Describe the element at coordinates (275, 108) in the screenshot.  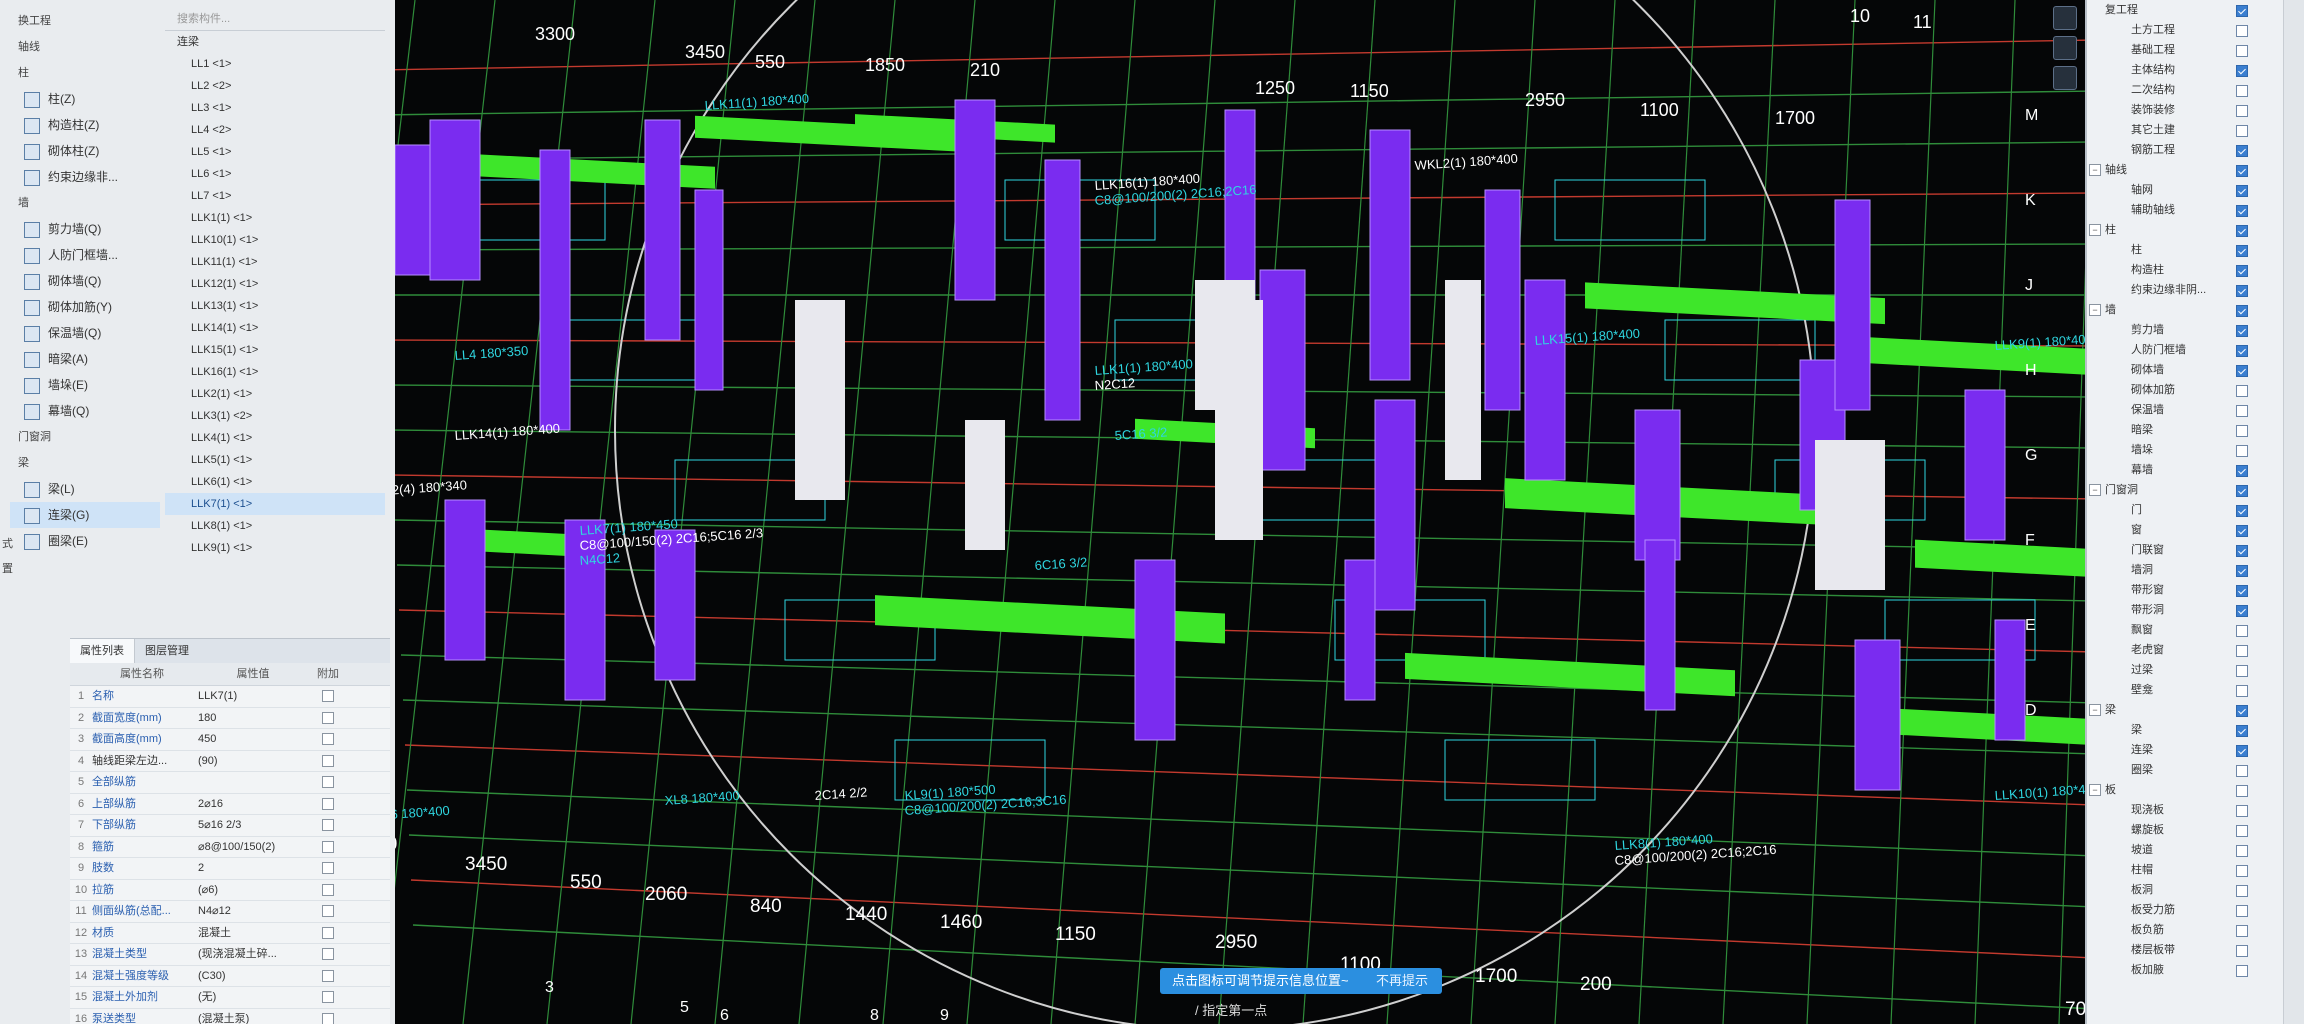
I see `component-item: LL3 <1>` at that location.